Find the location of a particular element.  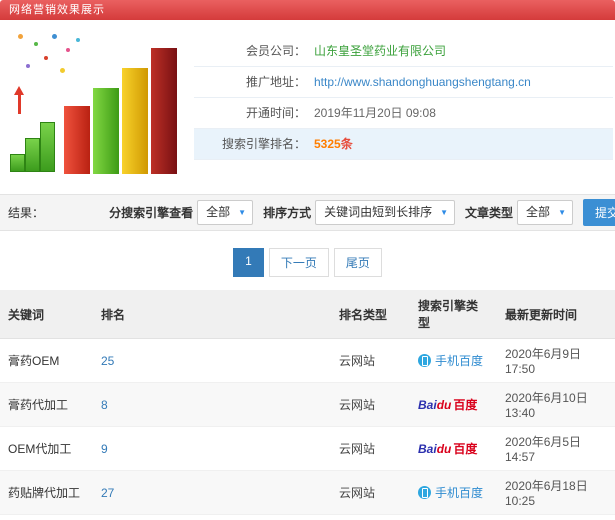

header-rank-type: 排名类型 is located at coordinates (370, 314).